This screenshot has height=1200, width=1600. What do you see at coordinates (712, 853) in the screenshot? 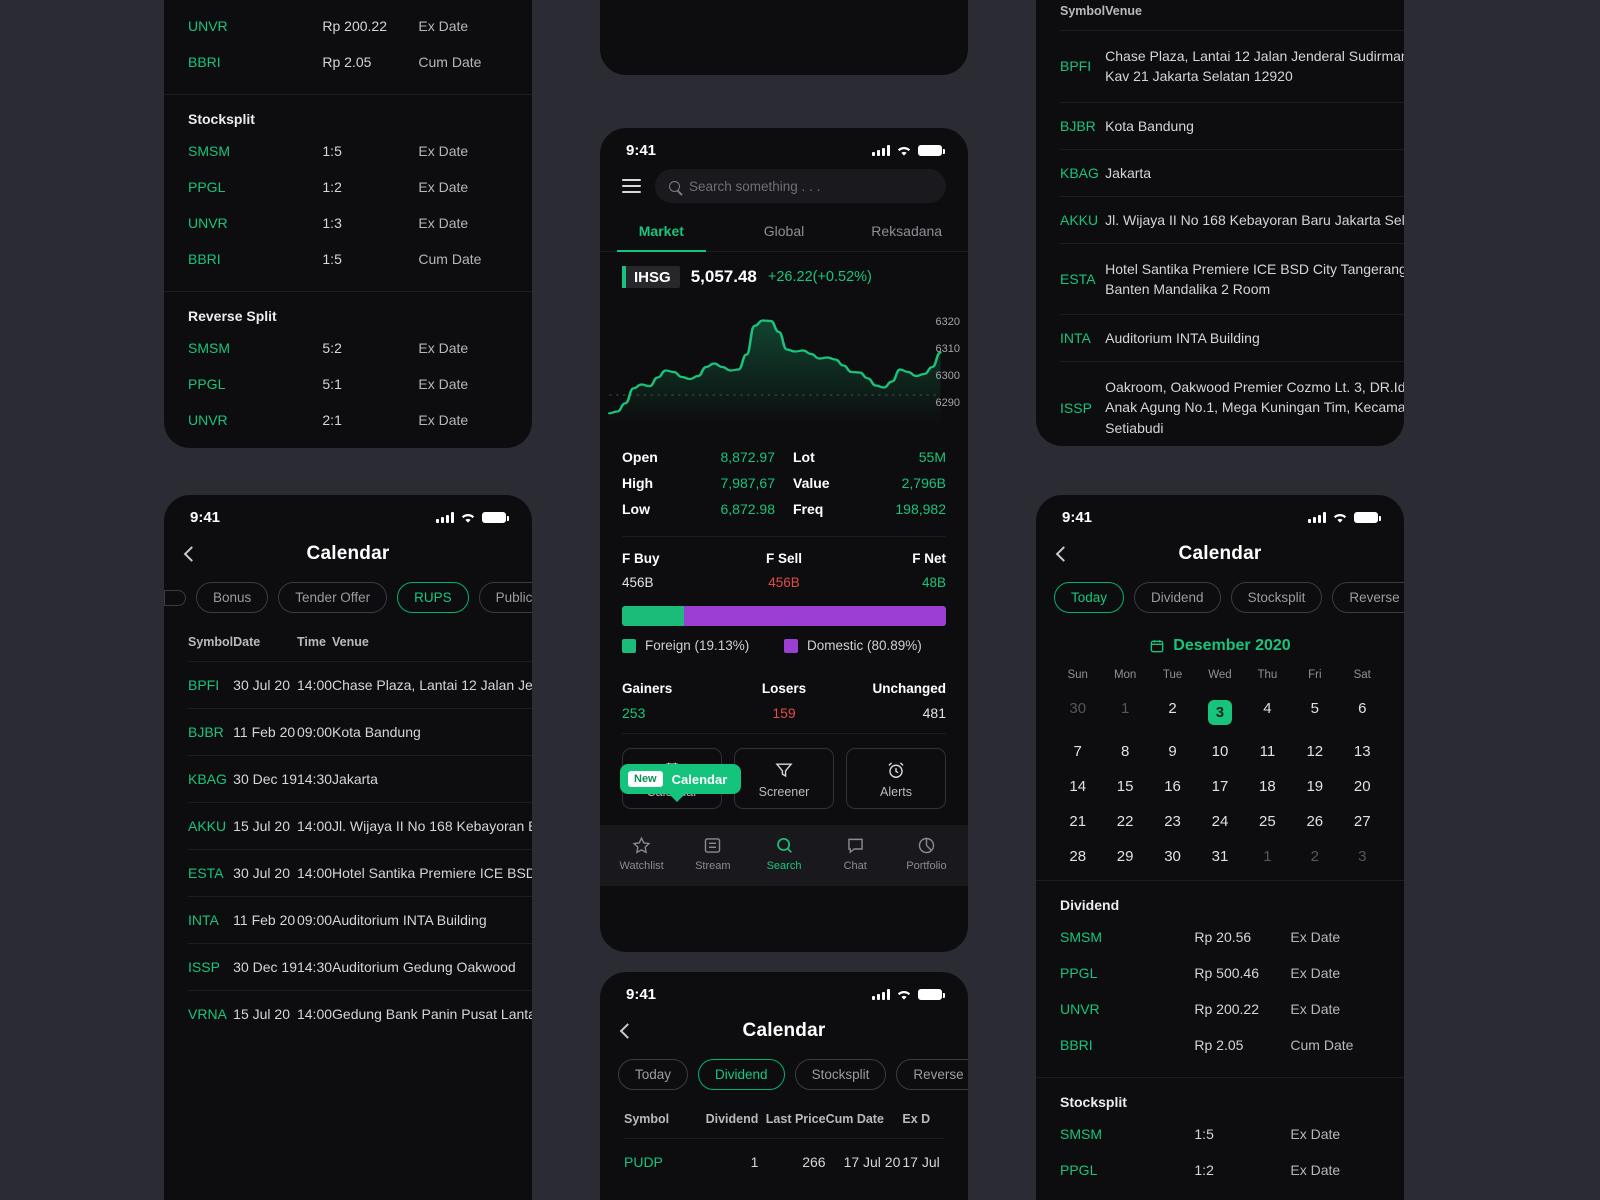
I see `tabbar-stream: Stream` at bounding box center [712, 853].